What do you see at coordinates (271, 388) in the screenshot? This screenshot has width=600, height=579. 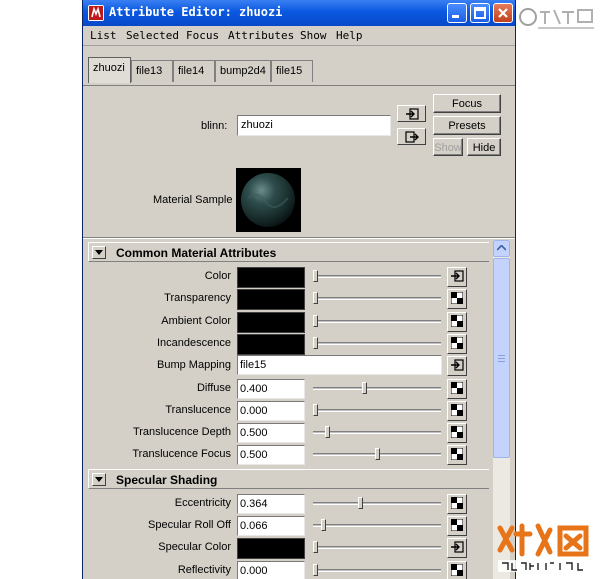 I see `value-field: 0.400` at bounding box center [271, 388].